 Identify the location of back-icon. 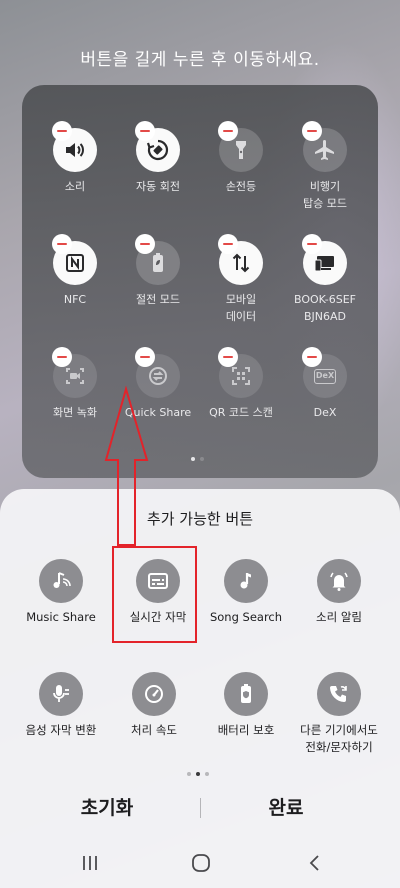
(314, 863).